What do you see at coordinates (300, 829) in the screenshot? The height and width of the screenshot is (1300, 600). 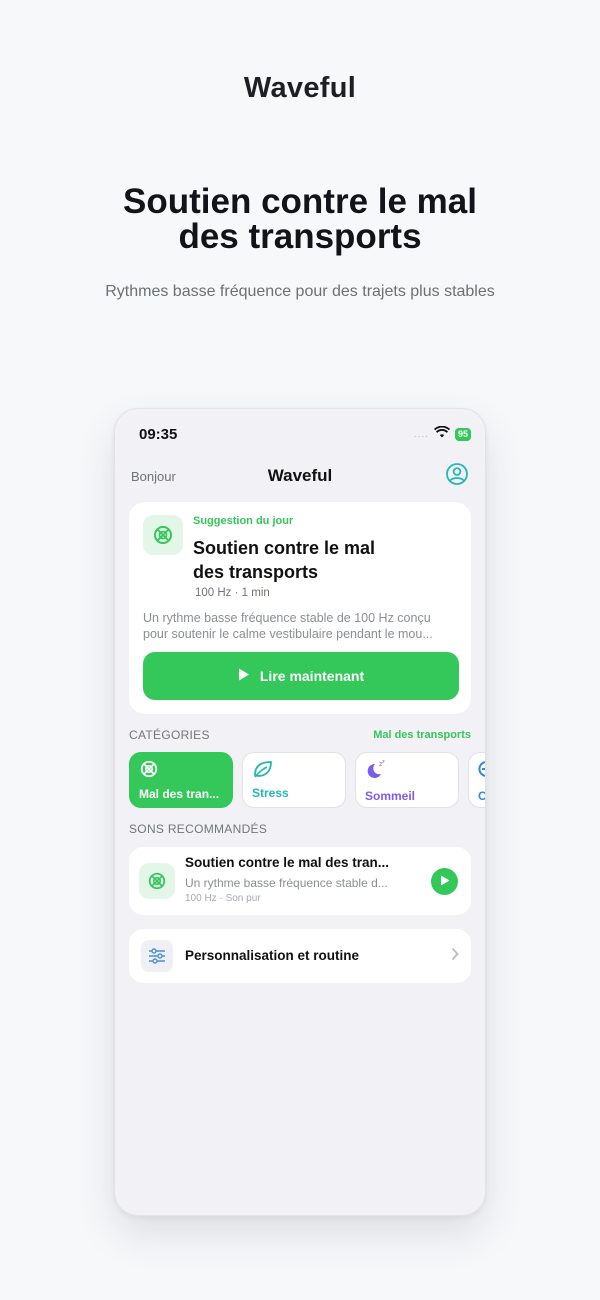 I see `recommended-header: SONS RECOMMANDÉS` at bounding box center [300, 829].